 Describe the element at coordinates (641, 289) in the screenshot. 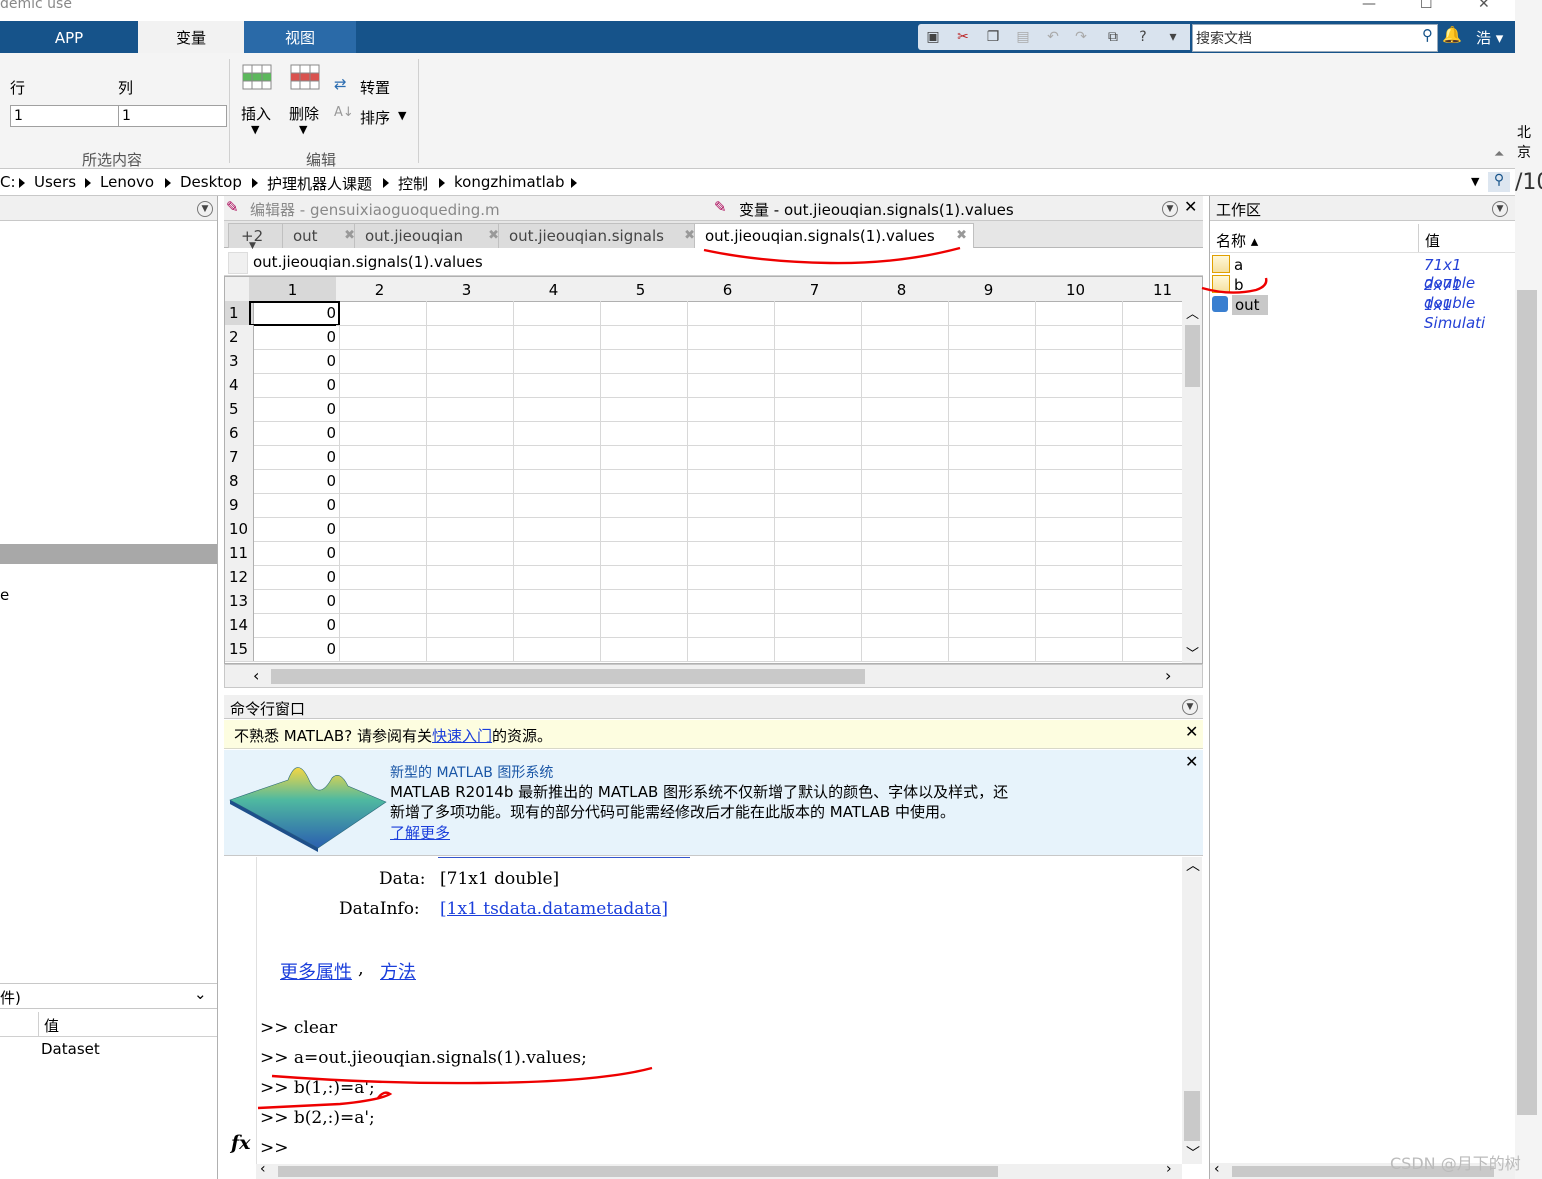

I see `column-header: 5` at that location.